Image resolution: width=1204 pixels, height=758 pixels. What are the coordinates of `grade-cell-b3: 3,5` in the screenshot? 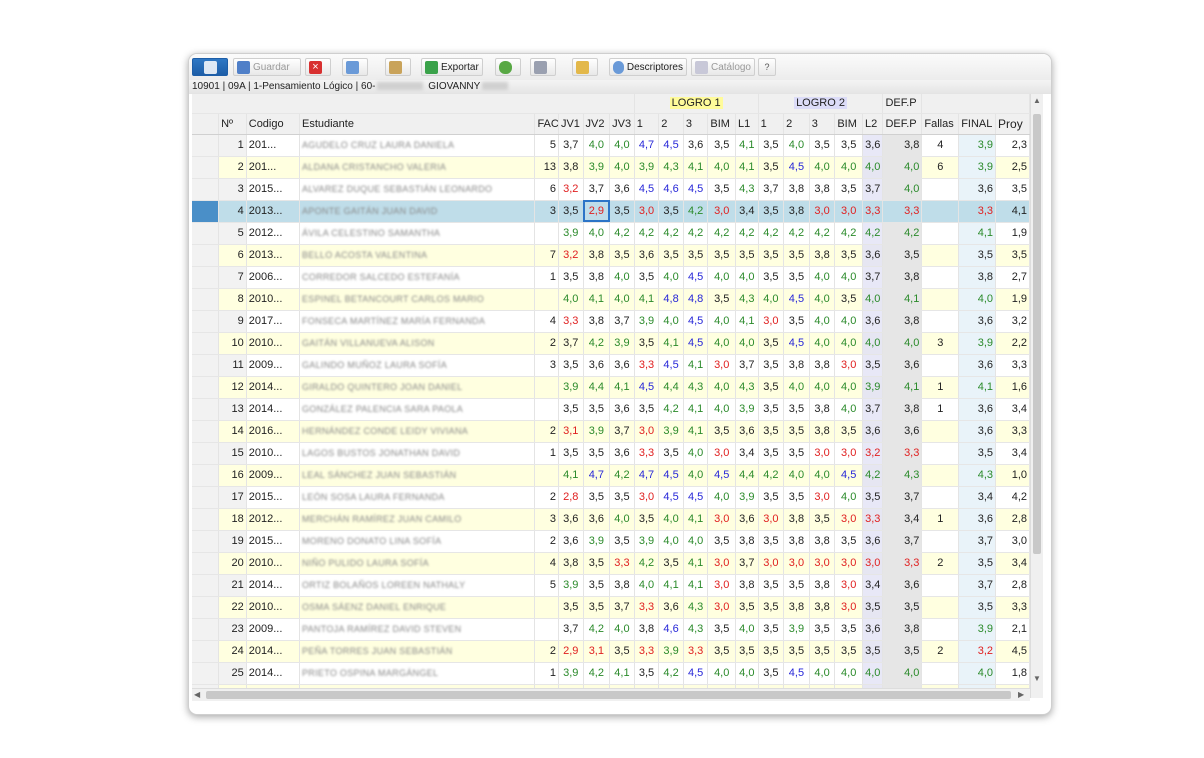 It's located at (822, 651).